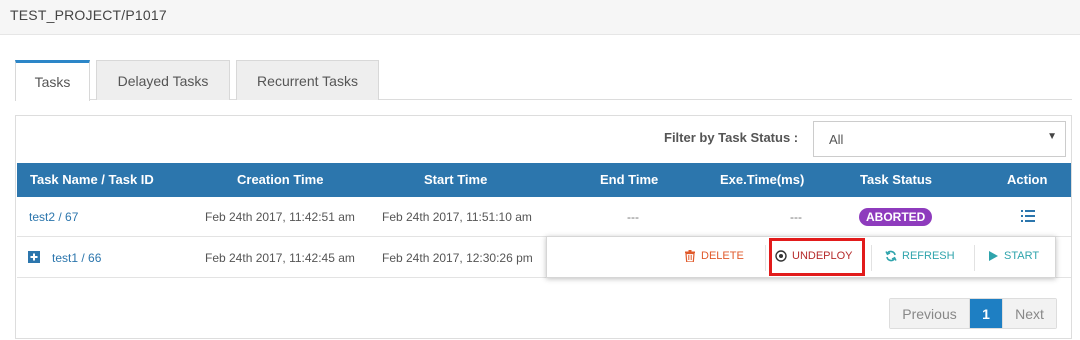 The image size is (1080, 340). I want to click on trash-icon, so click(690, 256).